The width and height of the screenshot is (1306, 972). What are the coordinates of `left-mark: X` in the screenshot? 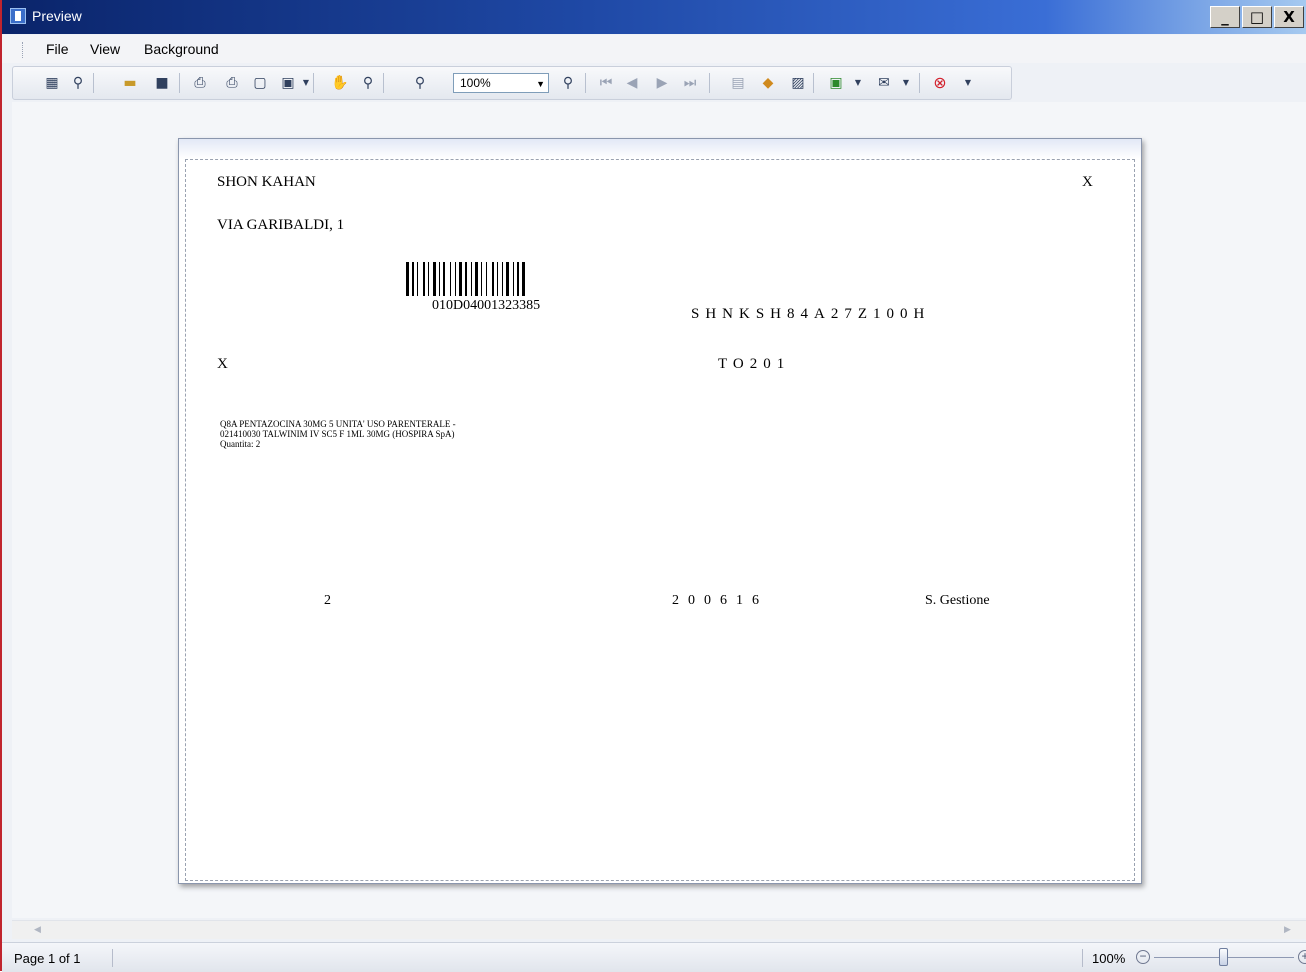 It's located at (222, 364).